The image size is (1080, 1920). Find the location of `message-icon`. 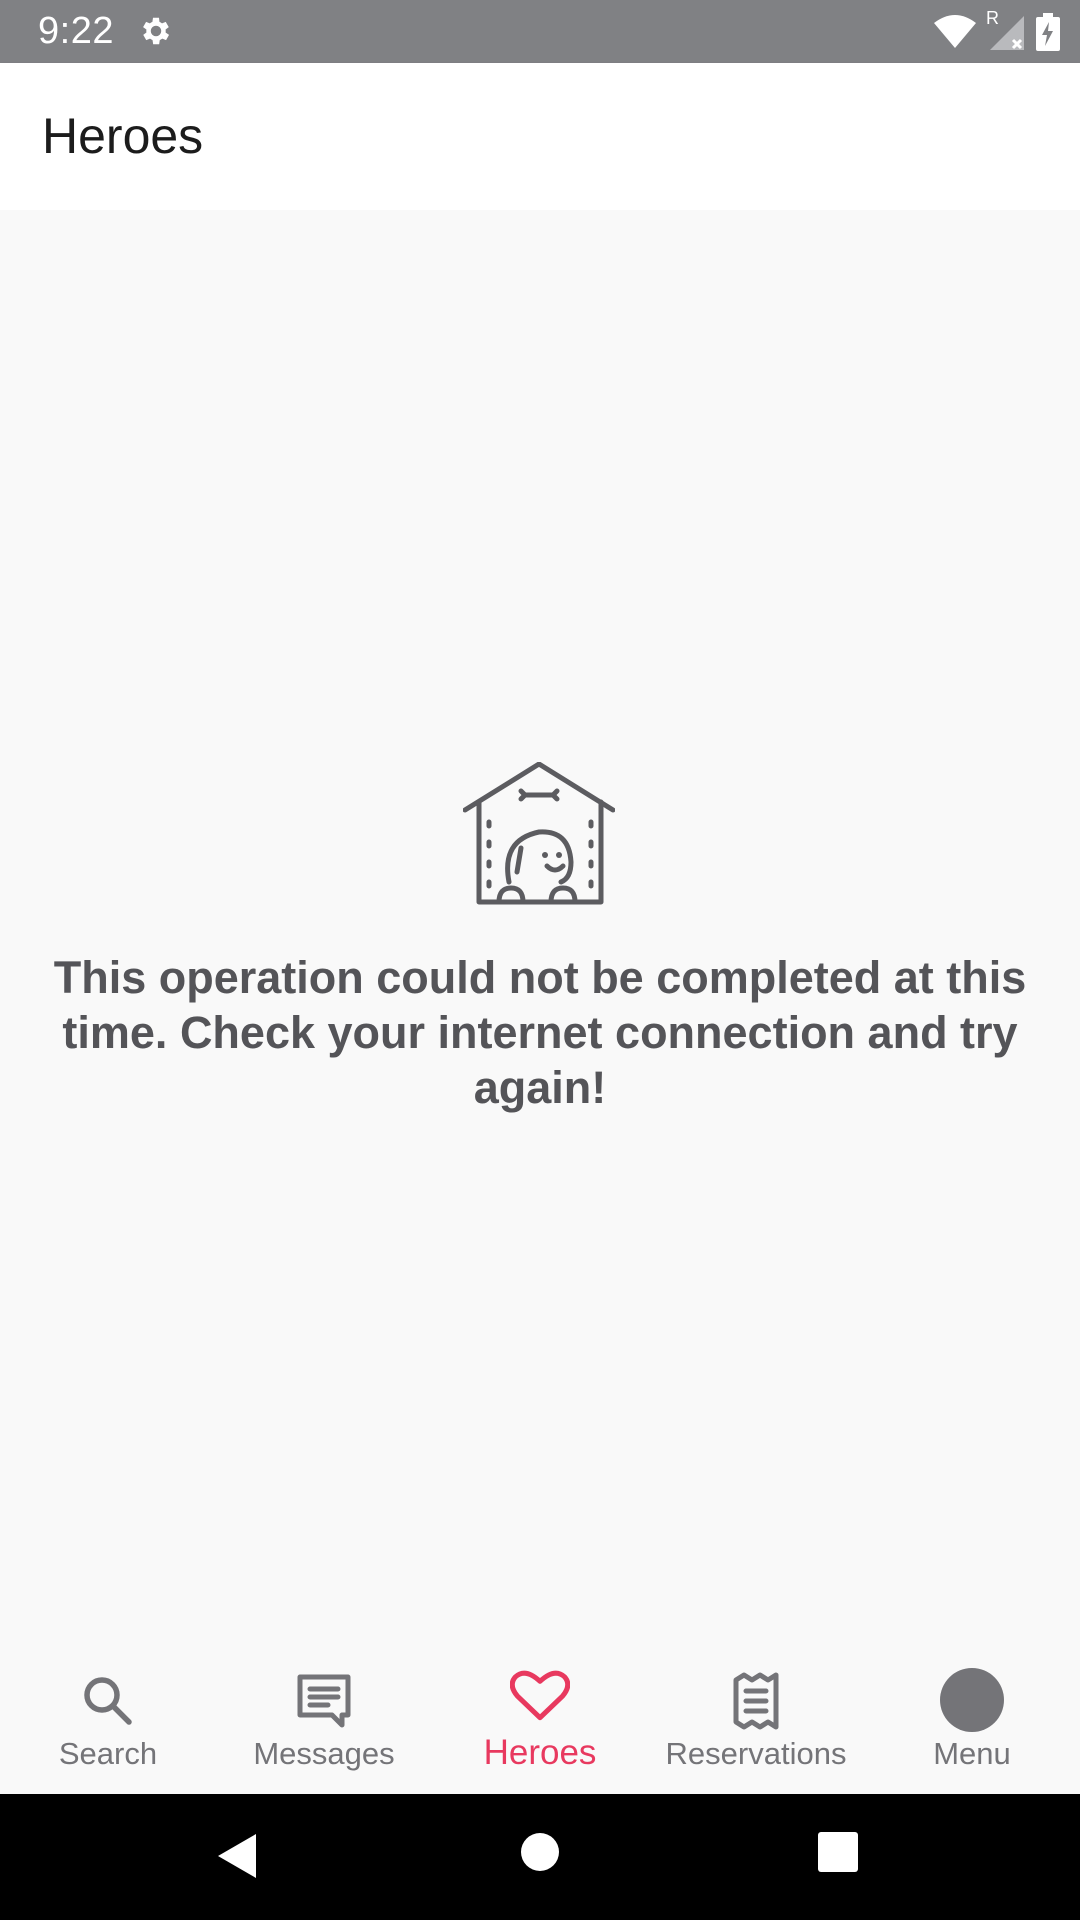

message-icon is located at coordinates (324, 1701).